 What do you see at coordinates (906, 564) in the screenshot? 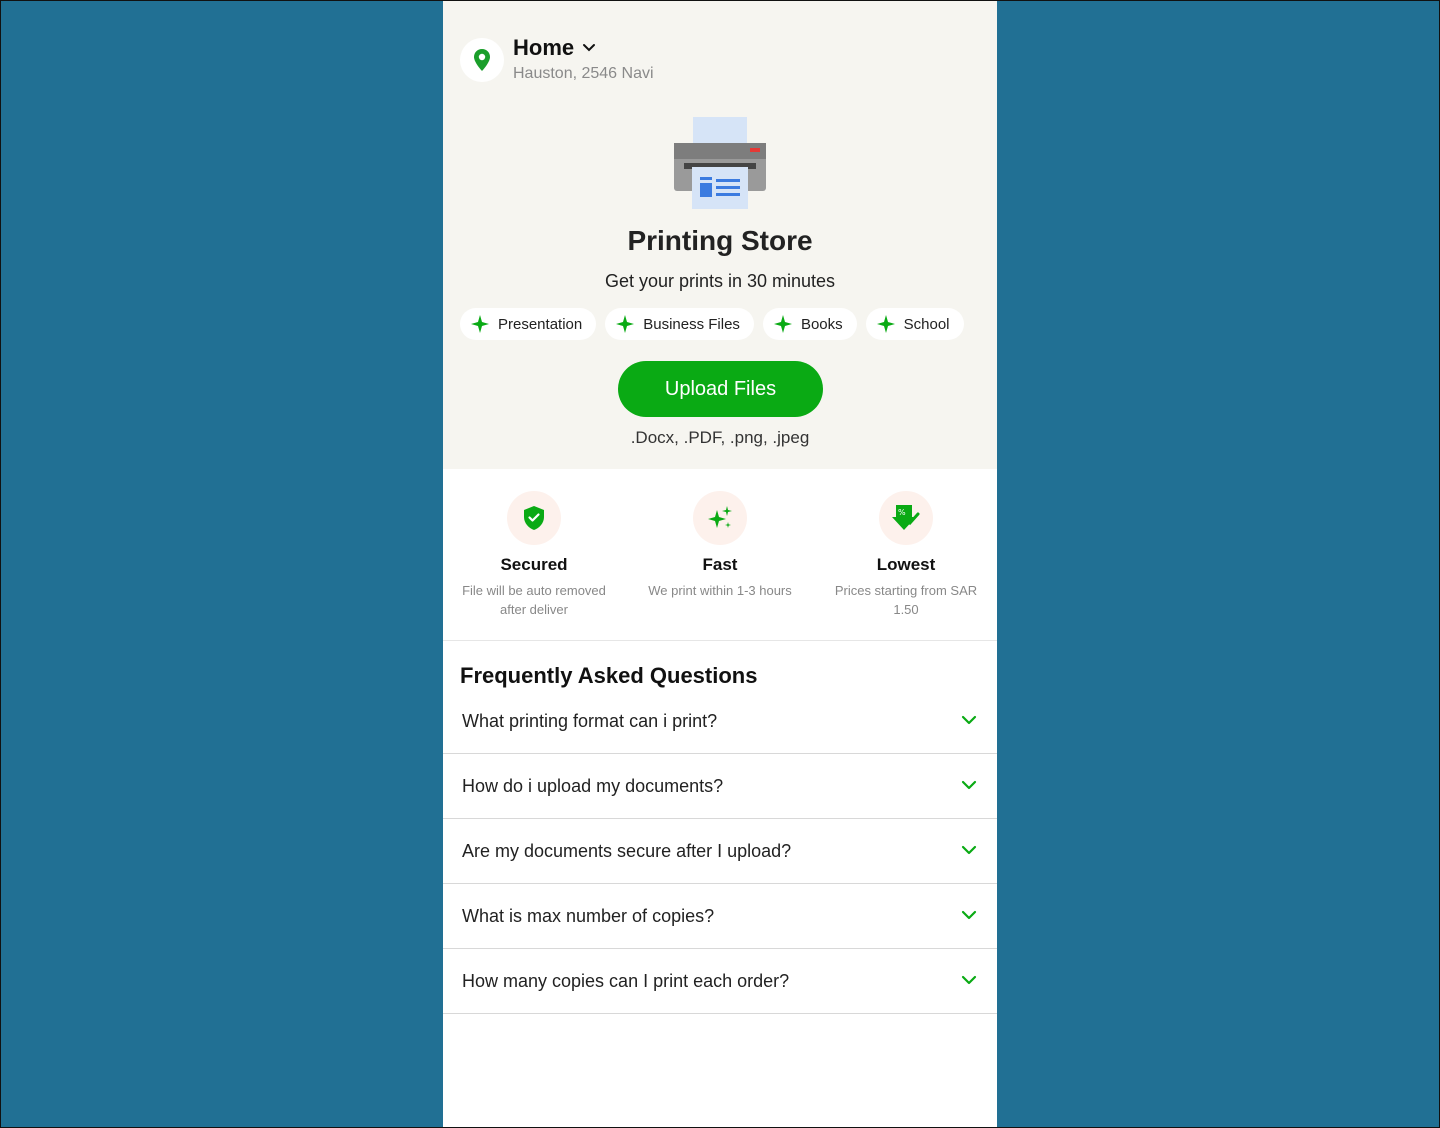
I see `feature-title: Lowest` at bounding box center [906, 564].